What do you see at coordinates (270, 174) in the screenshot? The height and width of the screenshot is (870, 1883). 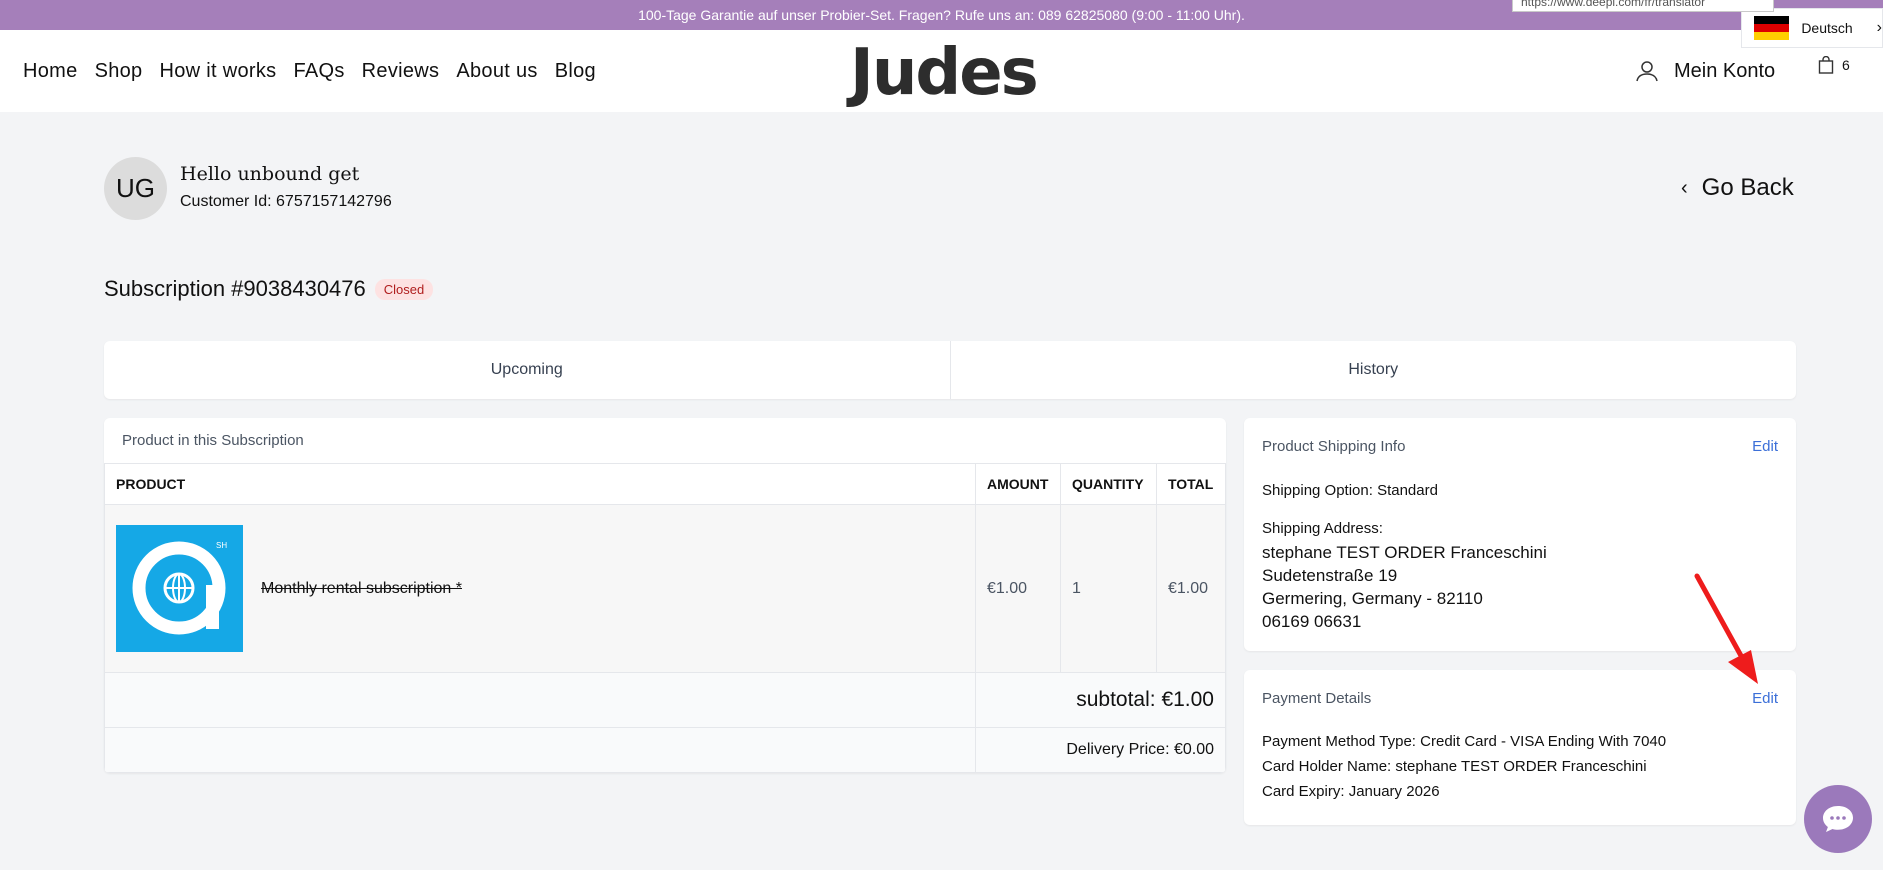 I see `customer-greeting: Hello unbound get` at bounding box center [270, 174].